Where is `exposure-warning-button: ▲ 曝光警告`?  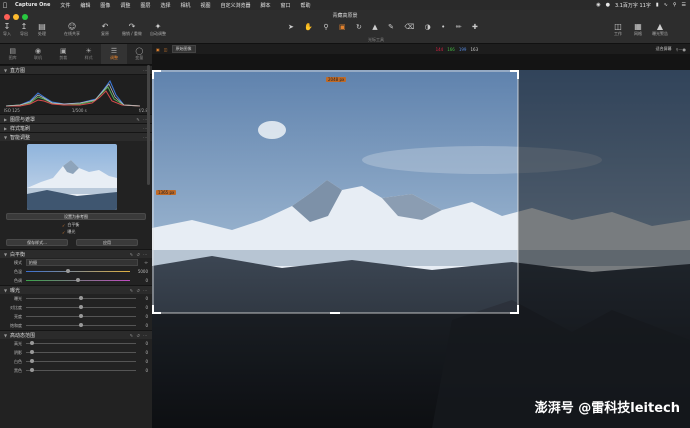 exposure-warning-button: ▲ 曝光警告 is located at coordinates (660, 29).